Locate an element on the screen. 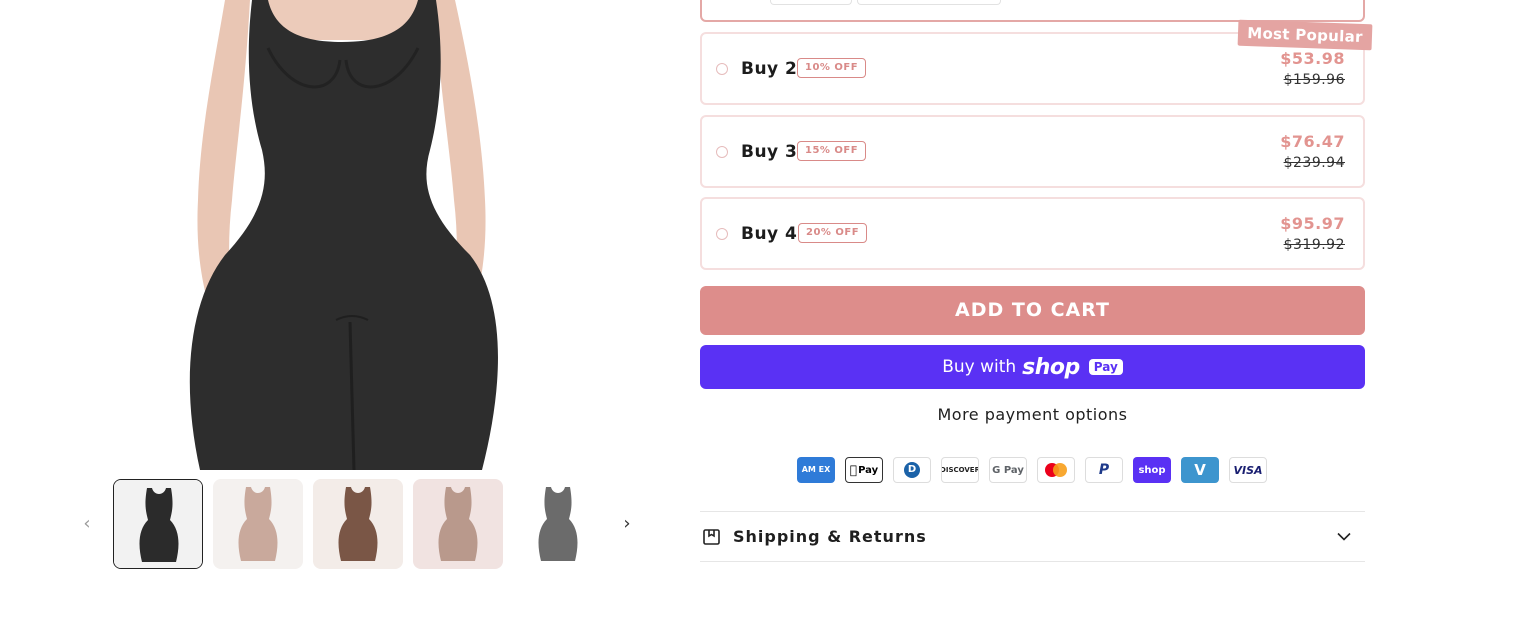 This screenshot has height=635, width=1520. shop-pay-logo: shop is located at coordinates (1051, 367).